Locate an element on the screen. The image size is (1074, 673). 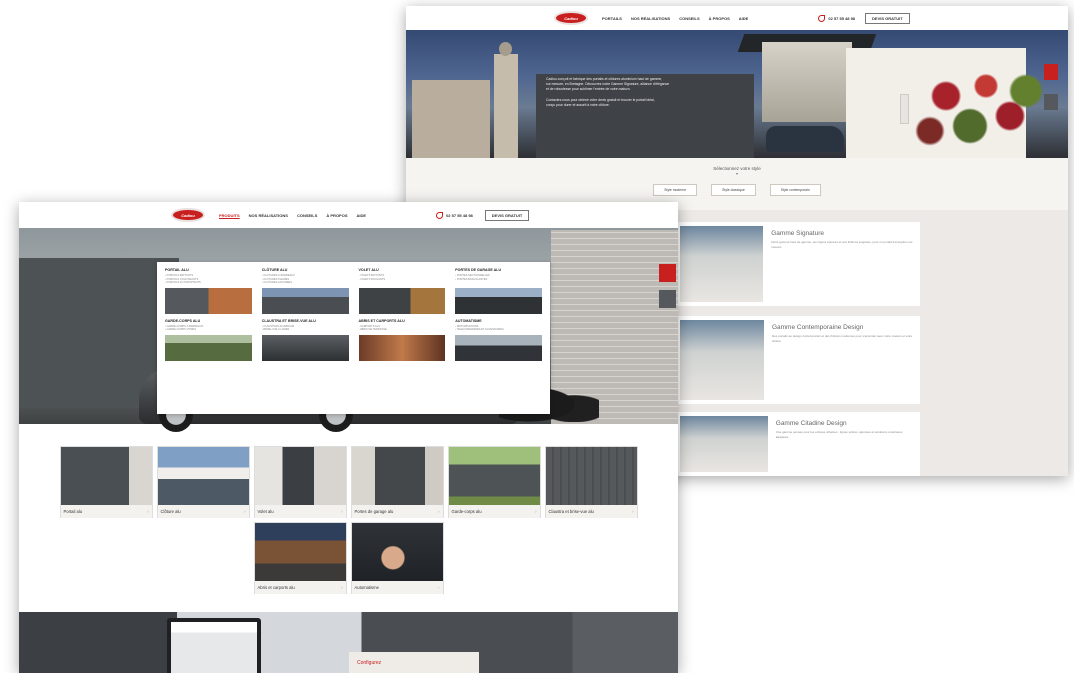
menu-heading: CLÔTURE ALU is located at coordinates (305, 270).